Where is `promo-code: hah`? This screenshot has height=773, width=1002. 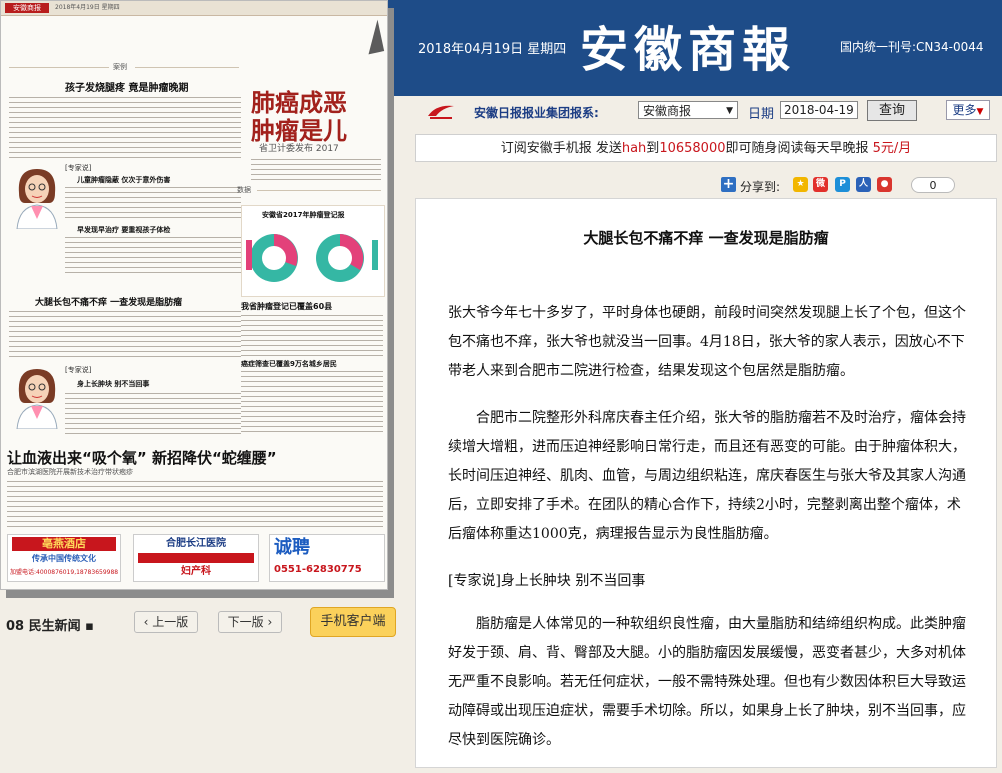 promo-code: hah is located at coordinates (634, 148).